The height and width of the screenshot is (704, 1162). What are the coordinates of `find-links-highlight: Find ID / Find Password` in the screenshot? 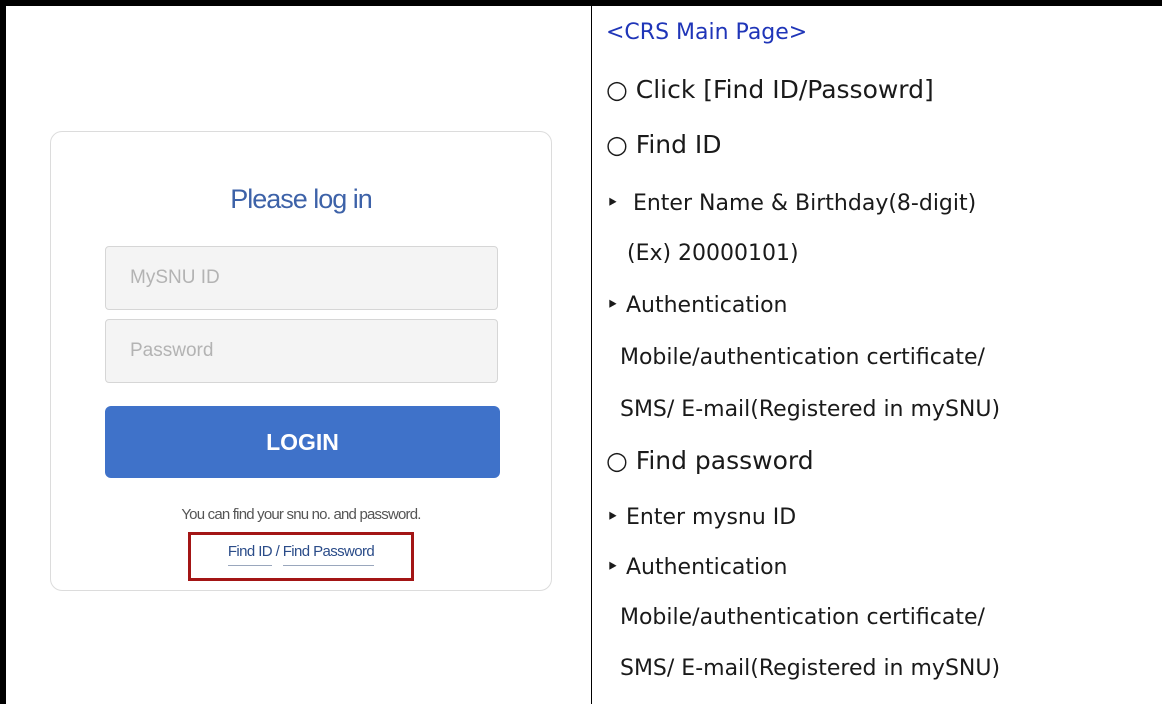 It's located at (301, 556).